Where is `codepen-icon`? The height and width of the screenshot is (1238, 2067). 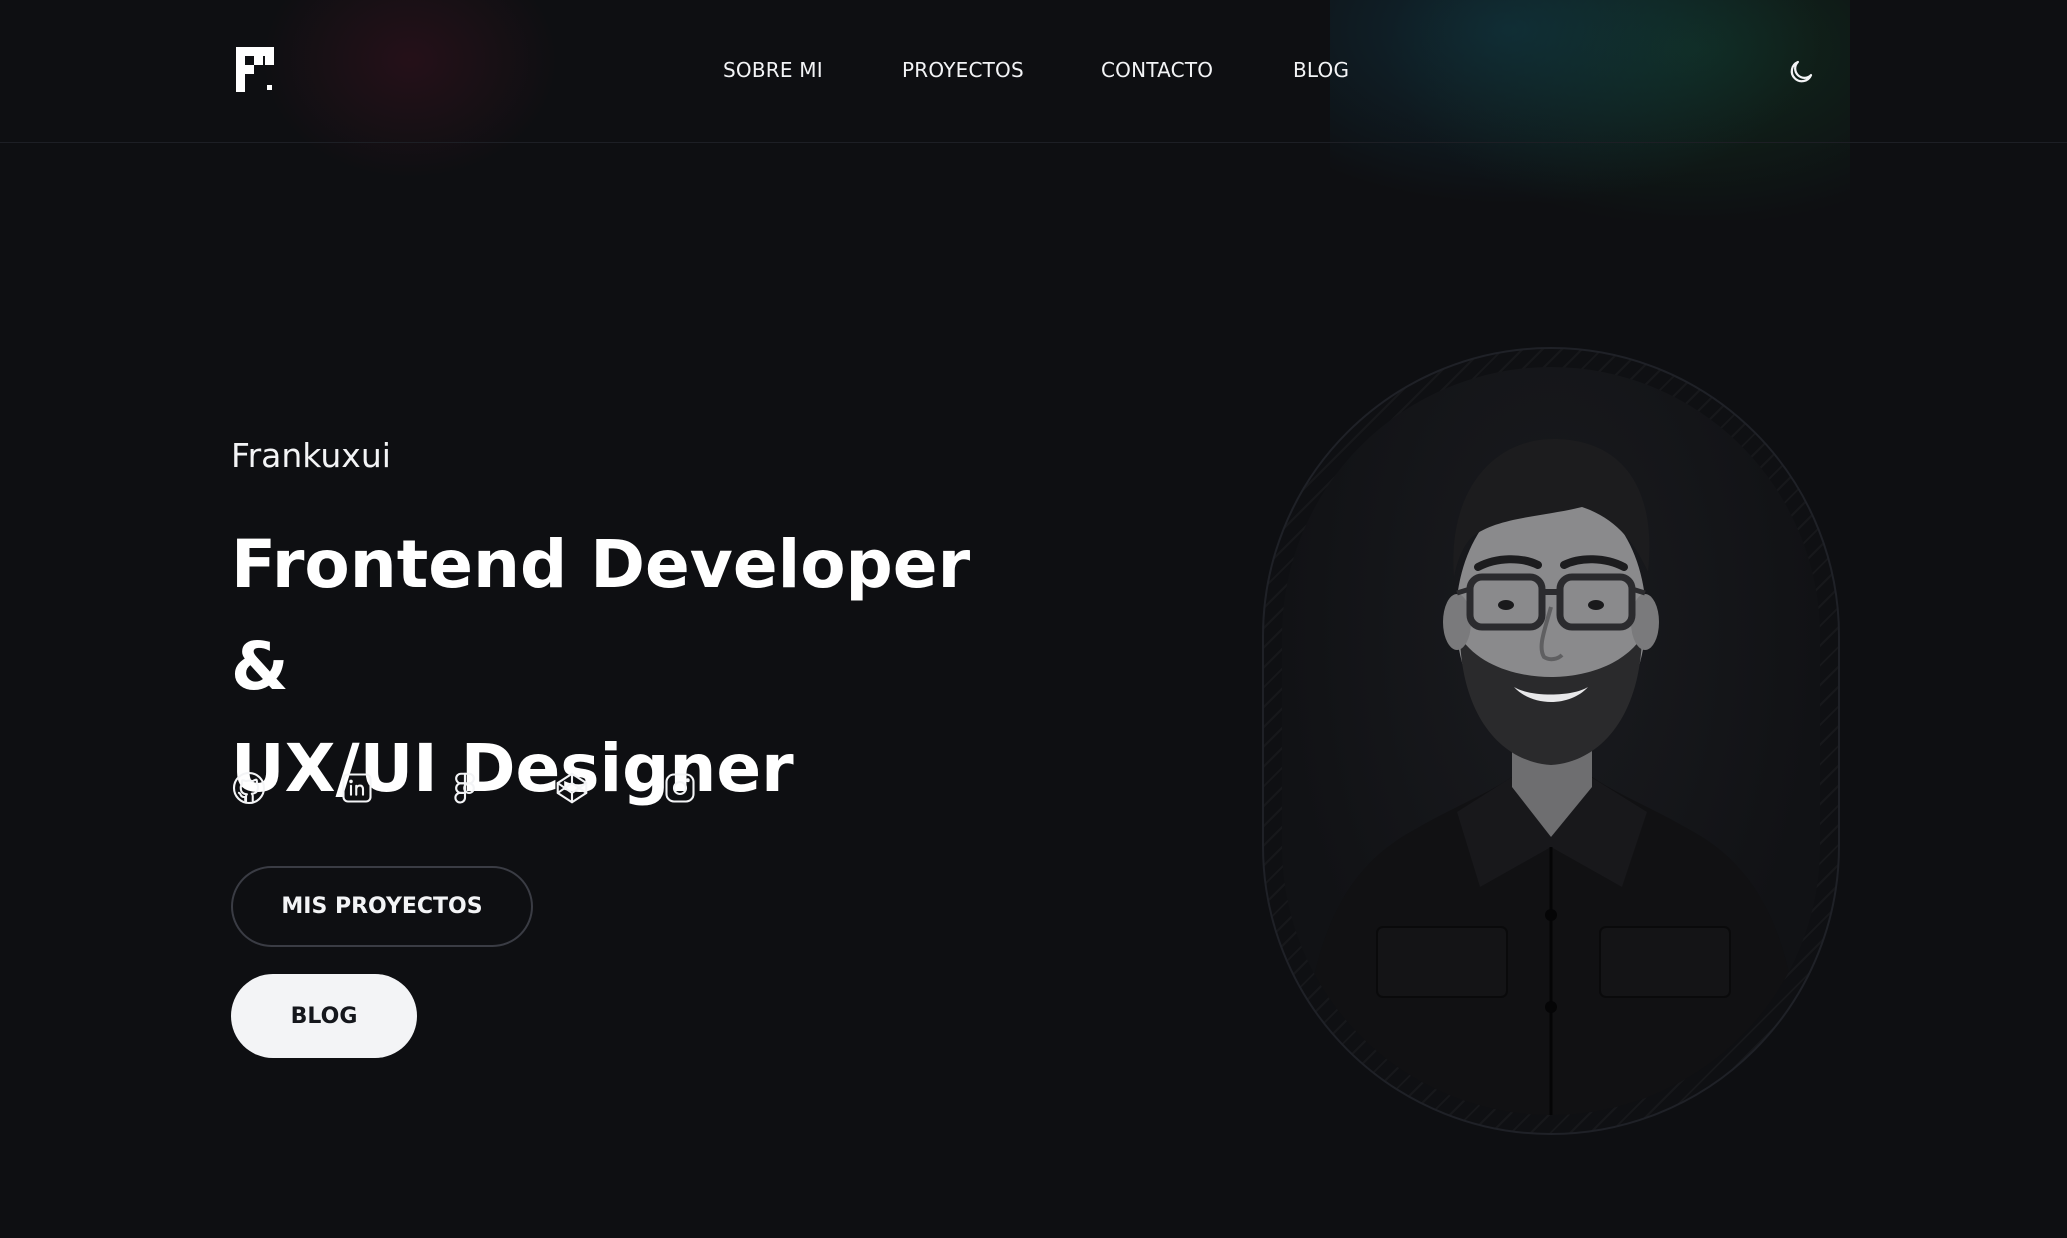 codepen-icon is located at coordinates (572, 788).